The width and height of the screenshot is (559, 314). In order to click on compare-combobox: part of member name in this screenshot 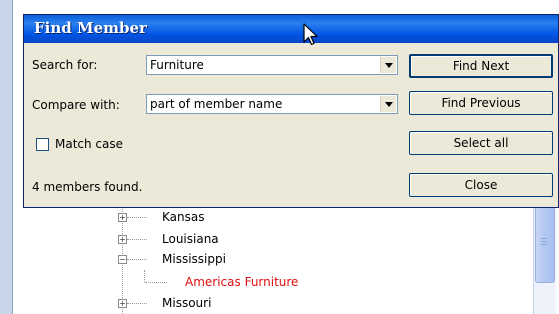, I will do `click(272, 104)`.